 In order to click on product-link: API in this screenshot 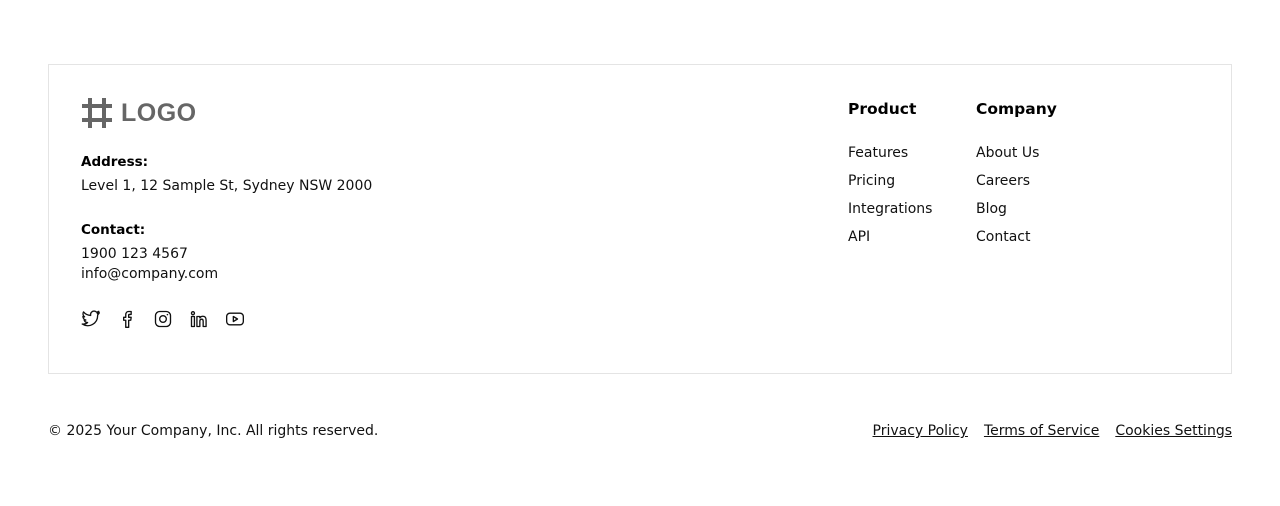, I will do `click(890, 237)`.